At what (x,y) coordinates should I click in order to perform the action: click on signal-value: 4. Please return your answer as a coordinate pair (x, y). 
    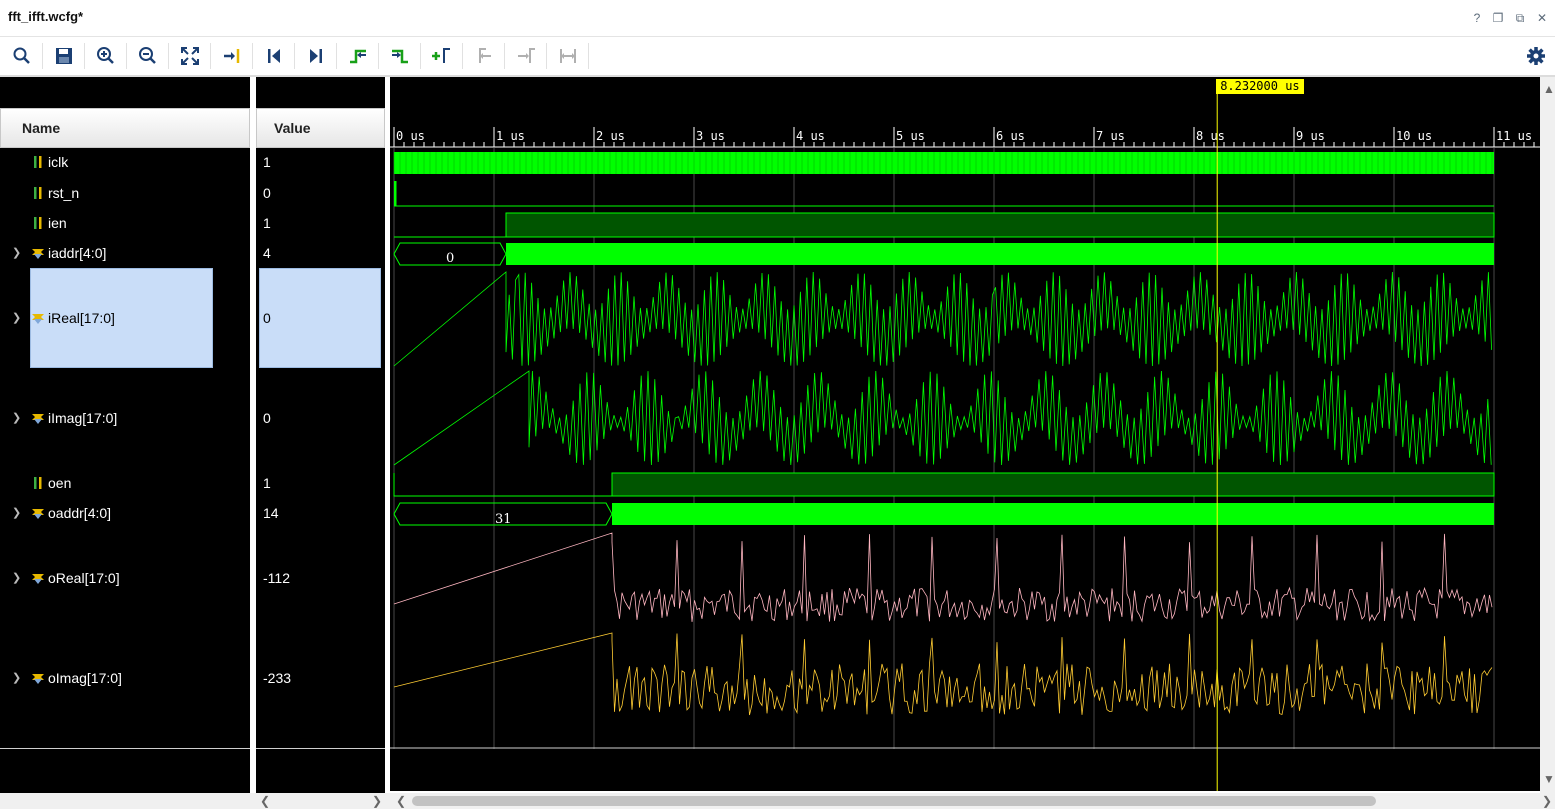
    Looking at the image, I should click on (267, 253).